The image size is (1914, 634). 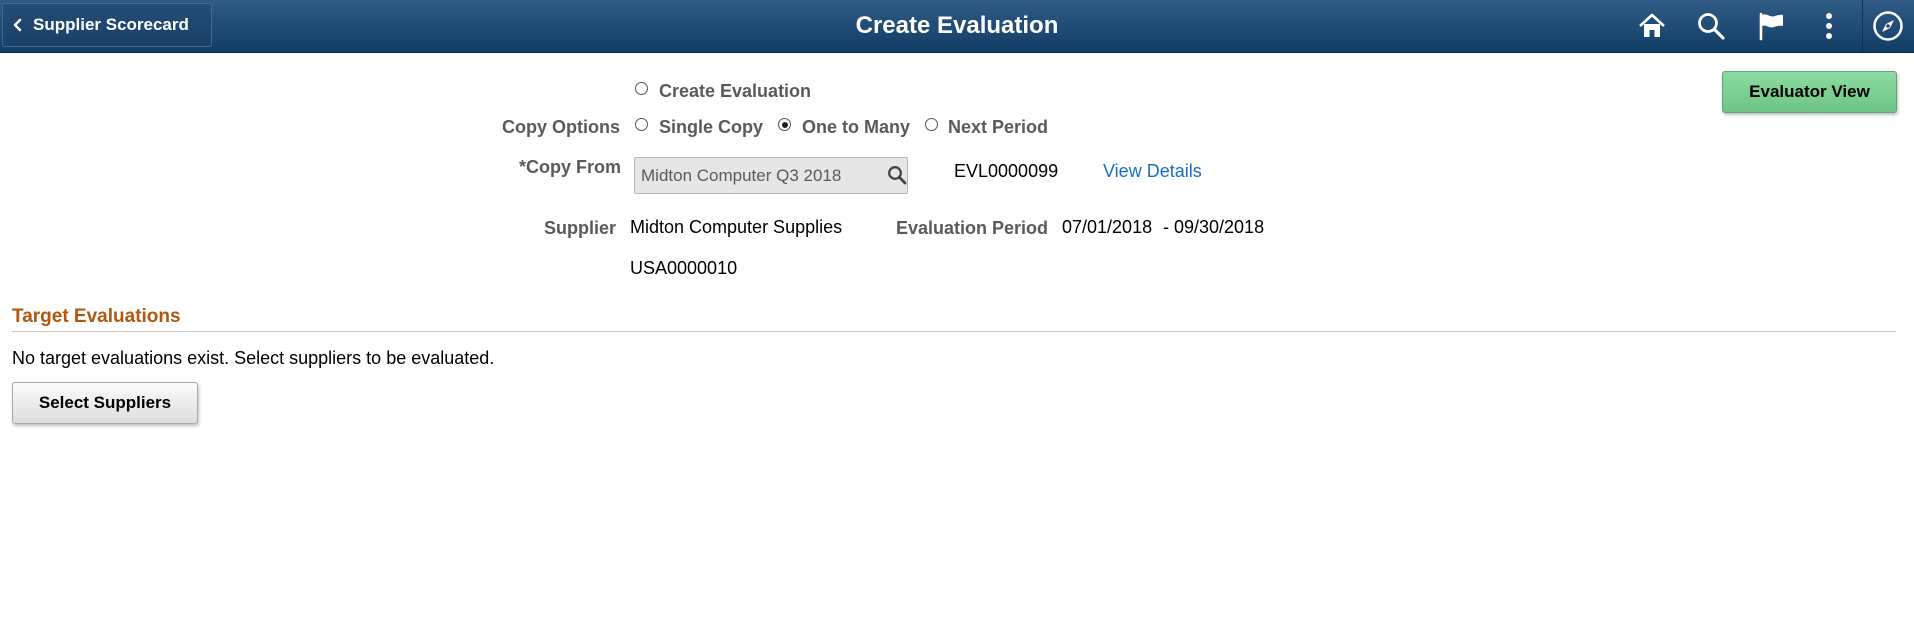 I want to click on chevron-left-icon, so click(x=18, y=25).